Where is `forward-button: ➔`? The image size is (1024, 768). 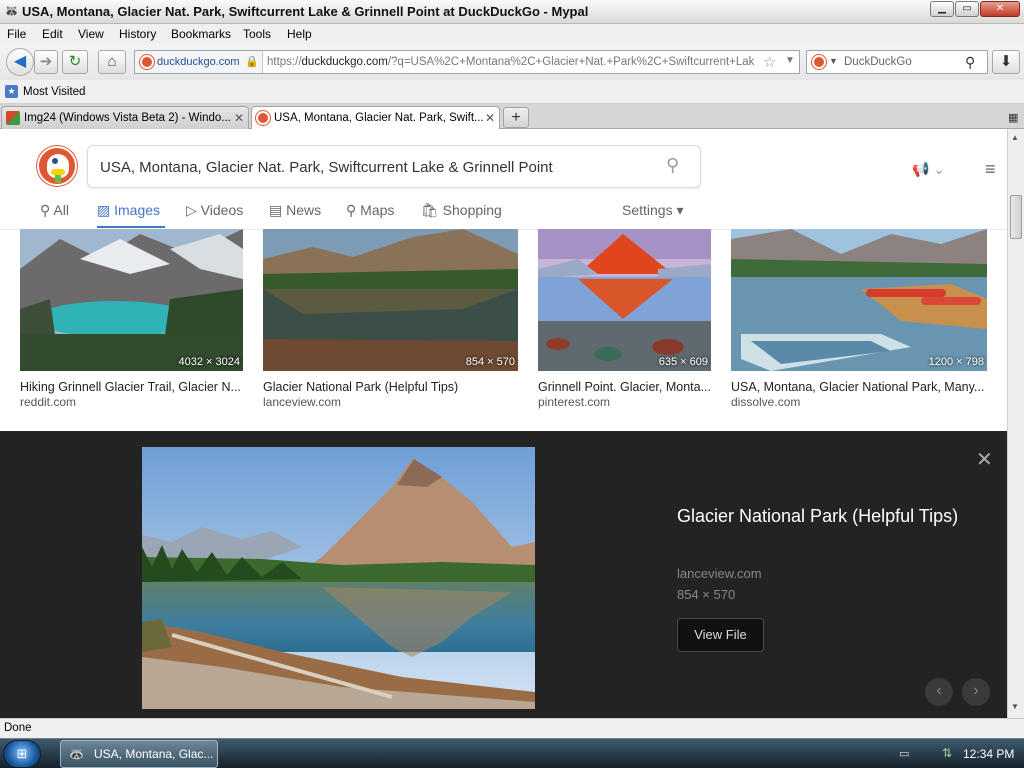
forward-button: ➔ is located at coordinates (46, 62).